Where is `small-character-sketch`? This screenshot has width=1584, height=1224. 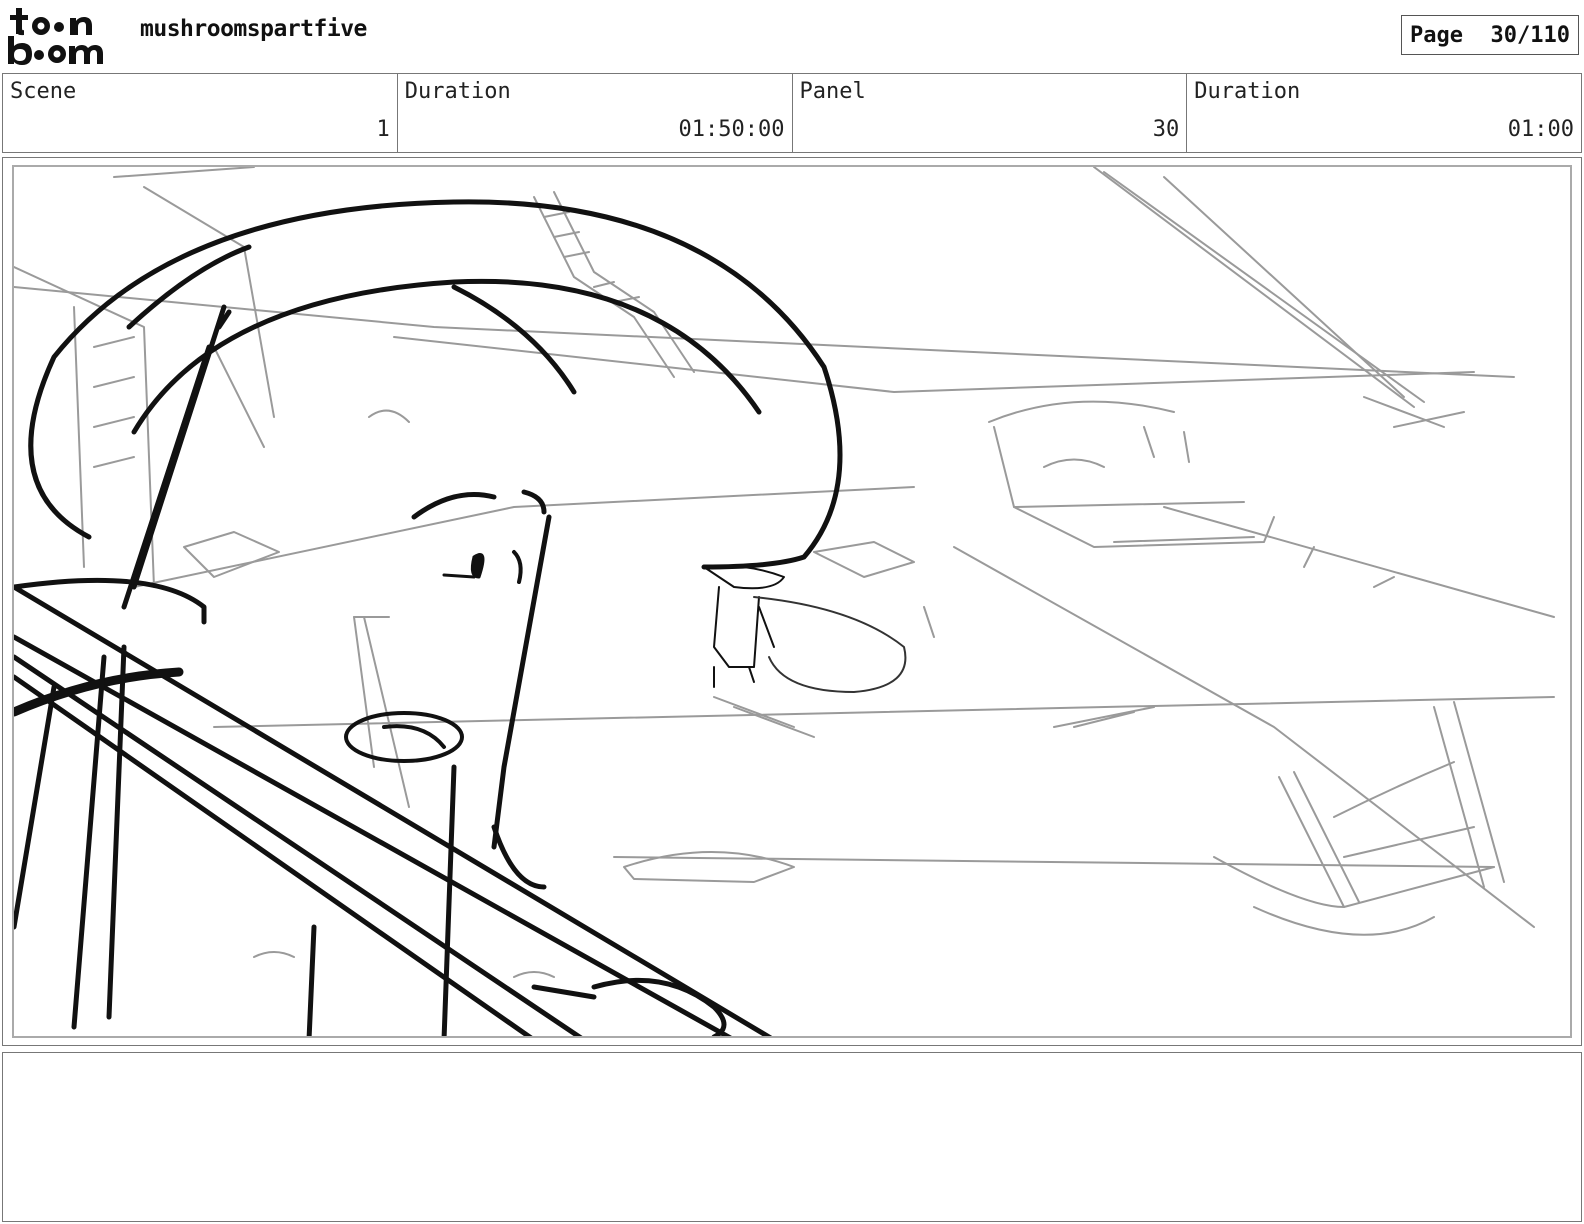 small-character-sketch is located at coordinates (744, 626).